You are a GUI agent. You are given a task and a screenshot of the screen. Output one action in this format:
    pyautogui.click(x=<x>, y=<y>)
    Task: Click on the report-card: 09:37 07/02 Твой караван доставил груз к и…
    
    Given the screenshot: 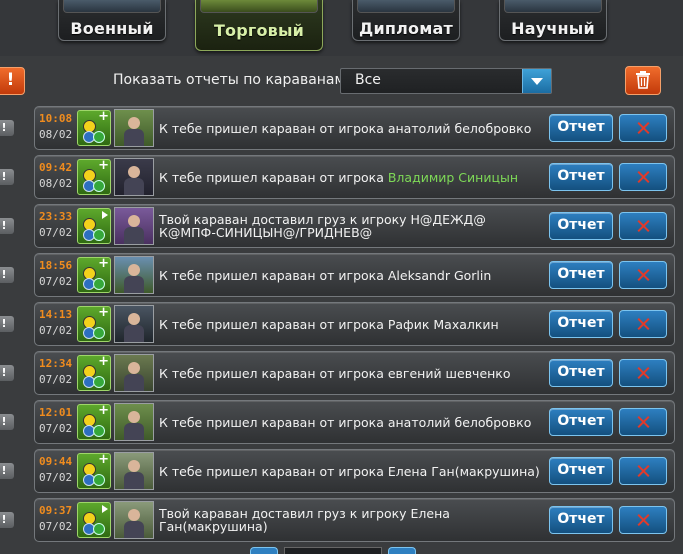 What is the action you would take?
    pyautogui.click(x=354, y=520)
    